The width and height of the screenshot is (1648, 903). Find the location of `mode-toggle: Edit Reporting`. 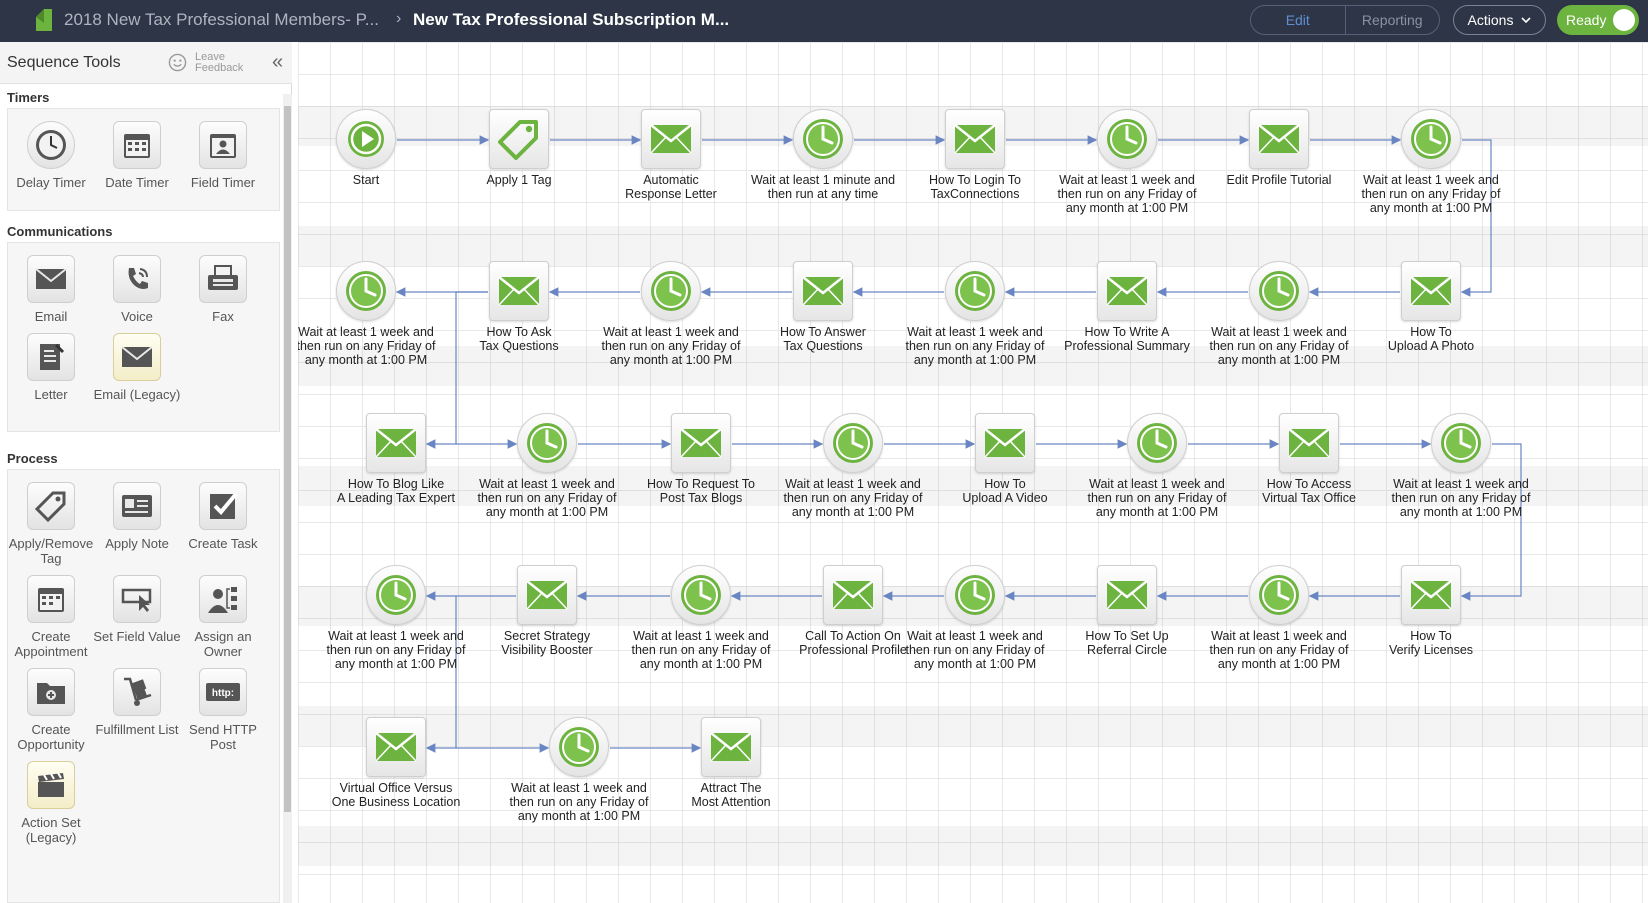

mode-toggle: Edit Reporting is located at coordinates (1345, 20).